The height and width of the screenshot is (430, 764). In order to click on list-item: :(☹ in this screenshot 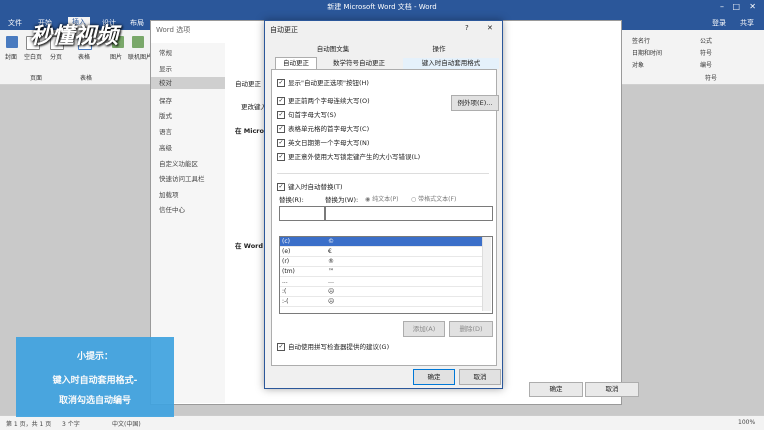, I will do `click(381, 292)`.